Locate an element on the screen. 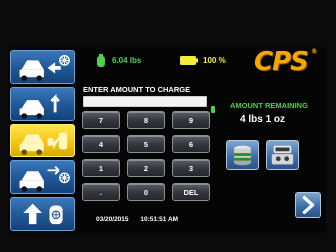 The height and width of the screenshot is (252, 336). cps-logo: CPS ® is located at coordinates (286, 62).